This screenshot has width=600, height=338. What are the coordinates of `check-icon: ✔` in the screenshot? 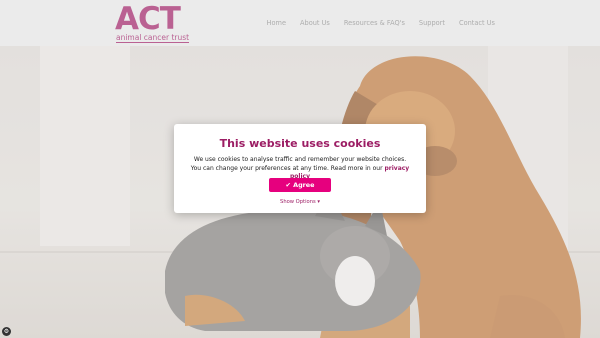 It's located at (288, 185).